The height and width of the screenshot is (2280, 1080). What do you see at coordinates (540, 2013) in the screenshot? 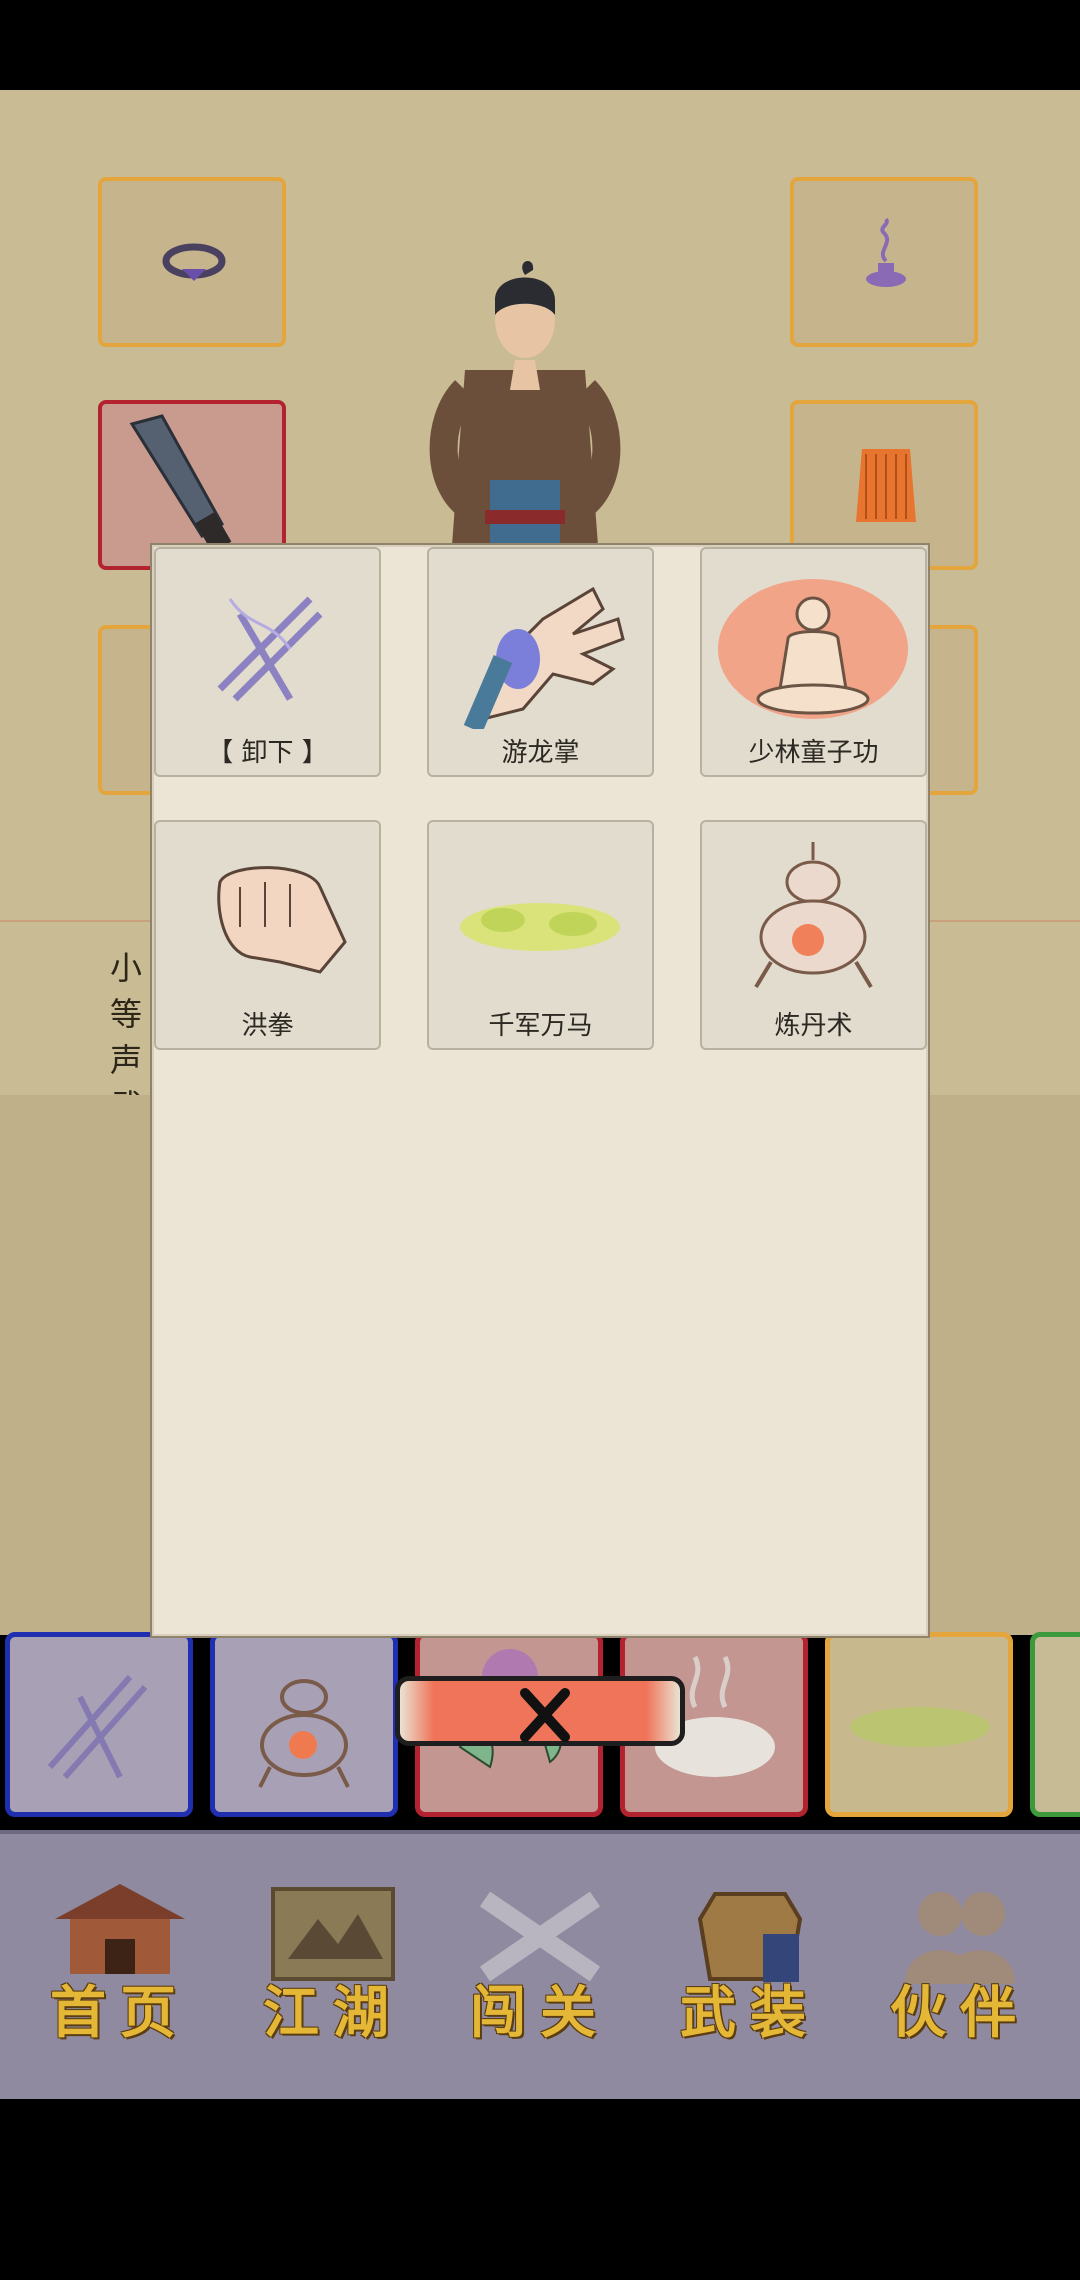
I see `nav-label: 闯关` at bounding box center [540, 2013].